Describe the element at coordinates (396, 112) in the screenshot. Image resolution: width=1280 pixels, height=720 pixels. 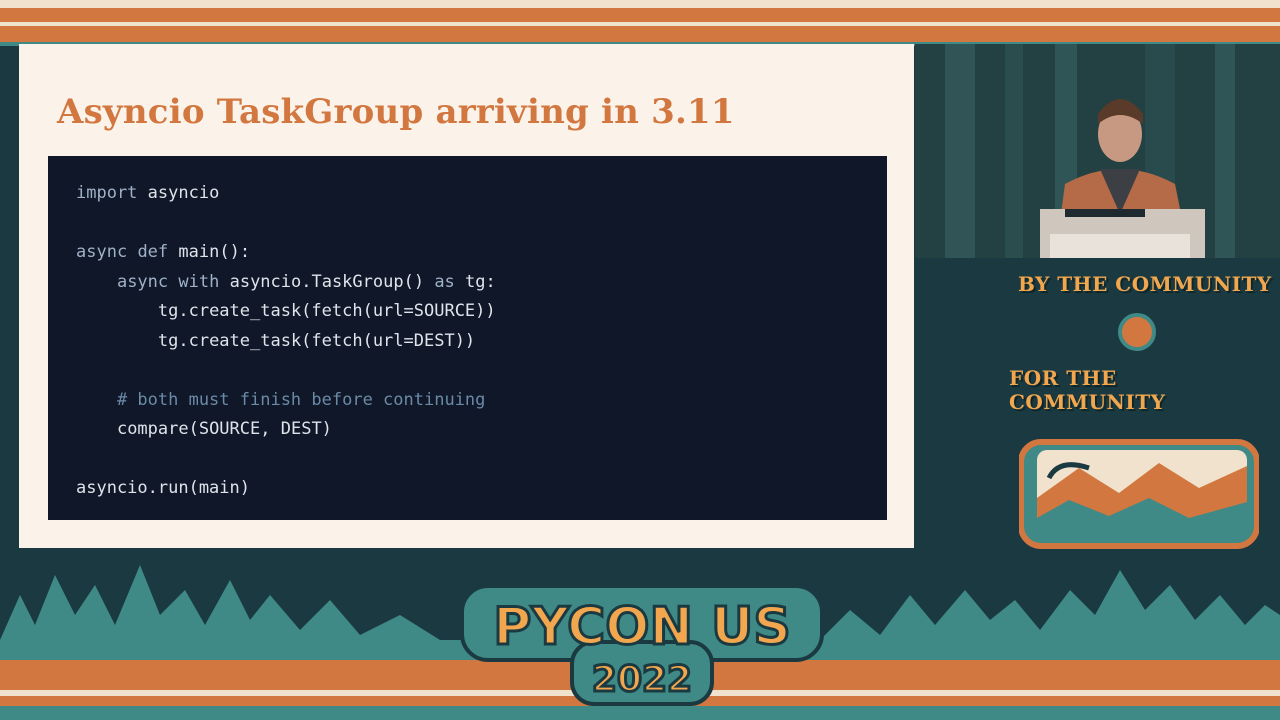
I see `slide-title: Asyncio TaskGroup arriving in 3.11` at that location.